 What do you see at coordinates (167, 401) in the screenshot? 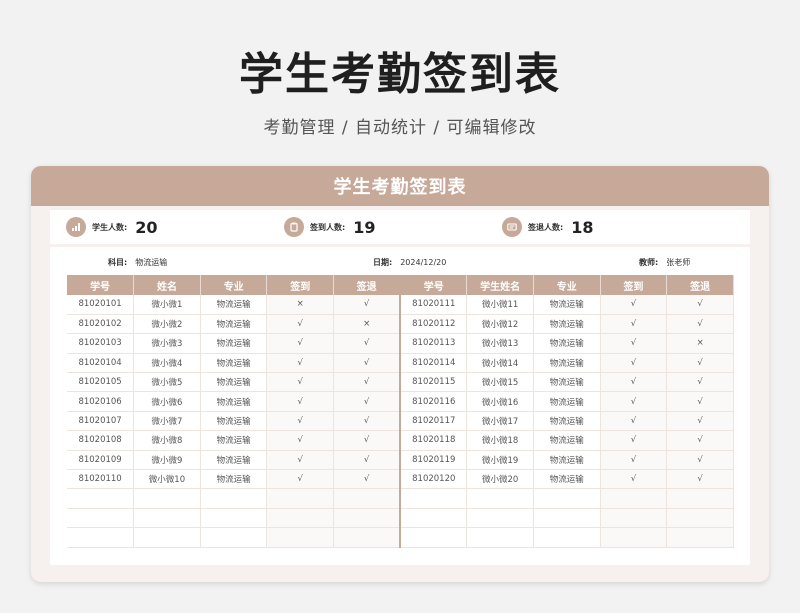
I see `table-cell: 微小微6` at bounding box center [167, 401].